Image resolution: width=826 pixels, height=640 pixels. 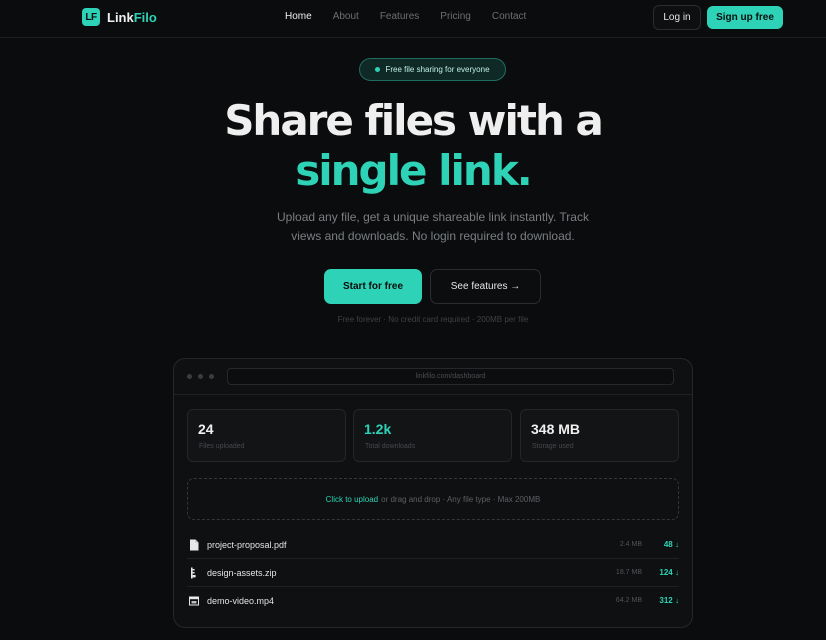 I want to click on signup-button: Sign up free, so click(x=745, y=17).